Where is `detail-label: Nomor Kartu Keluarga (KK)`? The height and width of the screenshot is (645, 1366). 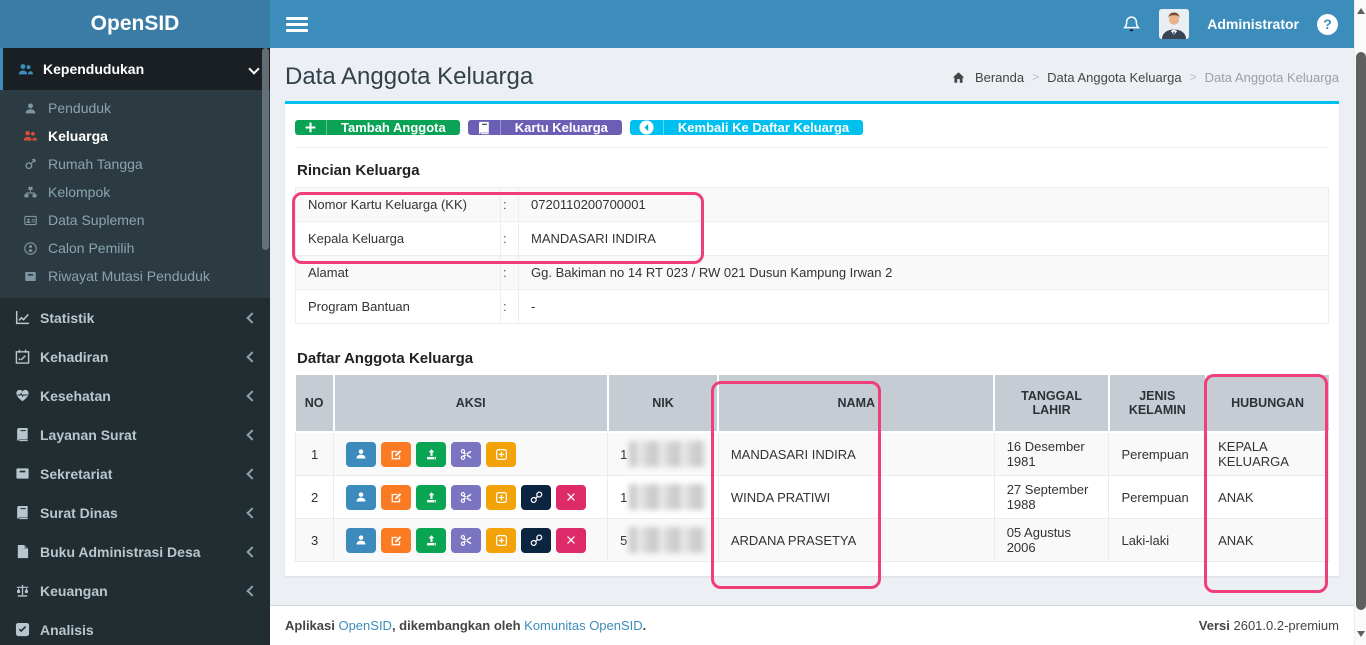
detail-label: Nomor Kartu Keluarga (KK) is located at coordinates (398, 204).